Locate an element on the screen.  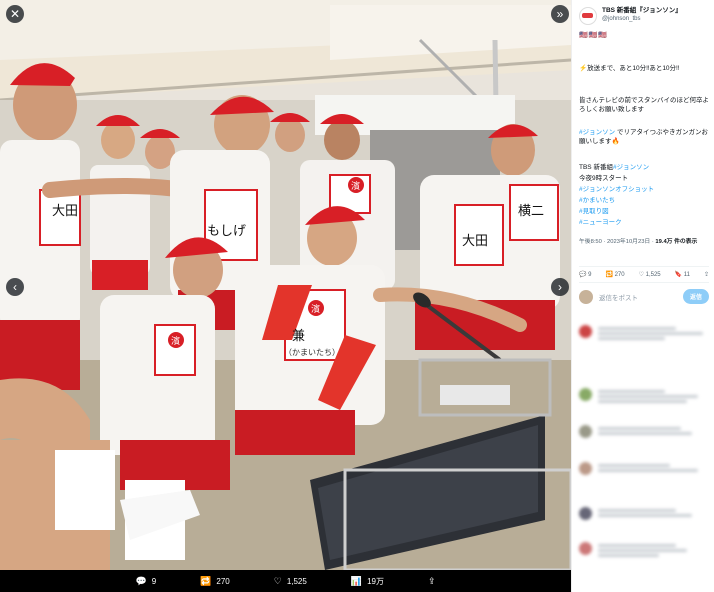
expand-sidebar-icon: » is located at coordinates (560, 14).